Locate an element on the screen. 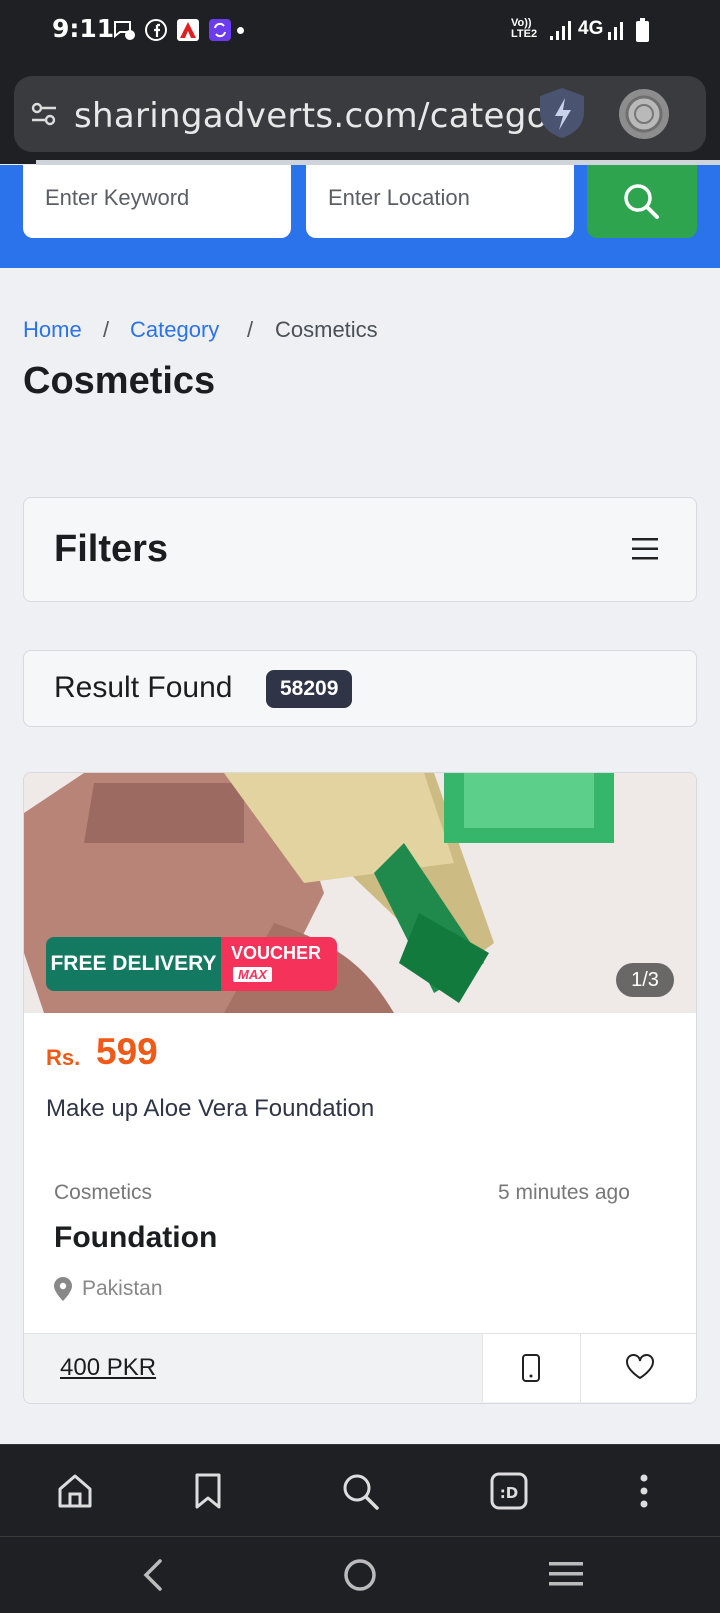 The width and height of the screenshot is (720, 1613). voucher-label: VOUCHER is located at coordinates (276, 953).